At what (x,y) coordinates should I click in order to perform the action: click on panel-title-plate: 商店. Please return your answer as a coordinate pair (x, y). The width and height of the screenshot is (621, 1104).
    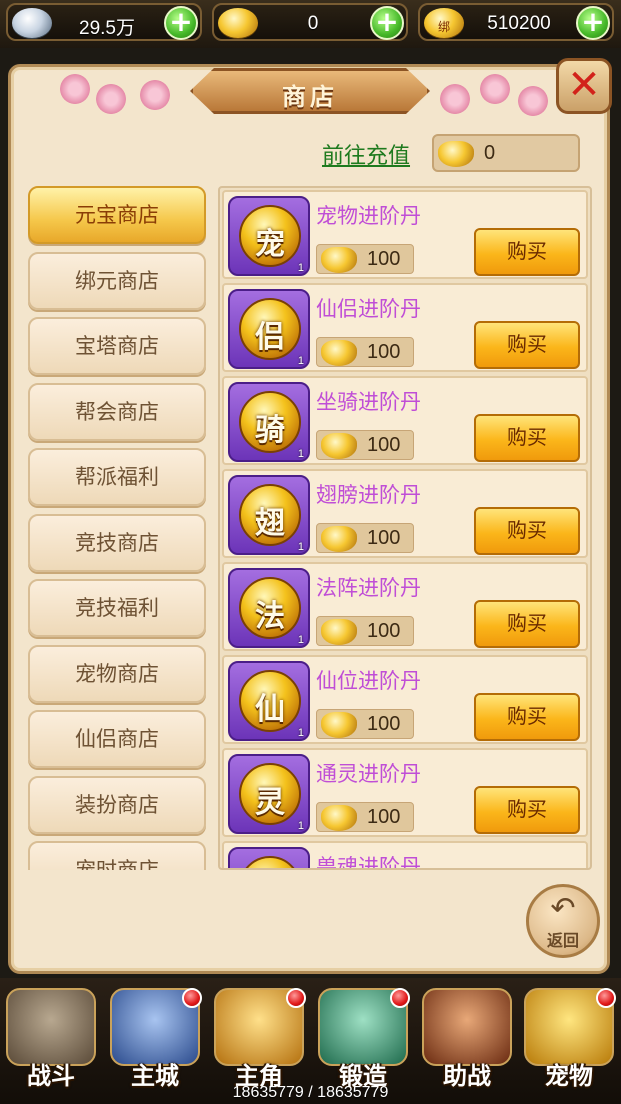
    Looking at the image, I should click on (310, 91).